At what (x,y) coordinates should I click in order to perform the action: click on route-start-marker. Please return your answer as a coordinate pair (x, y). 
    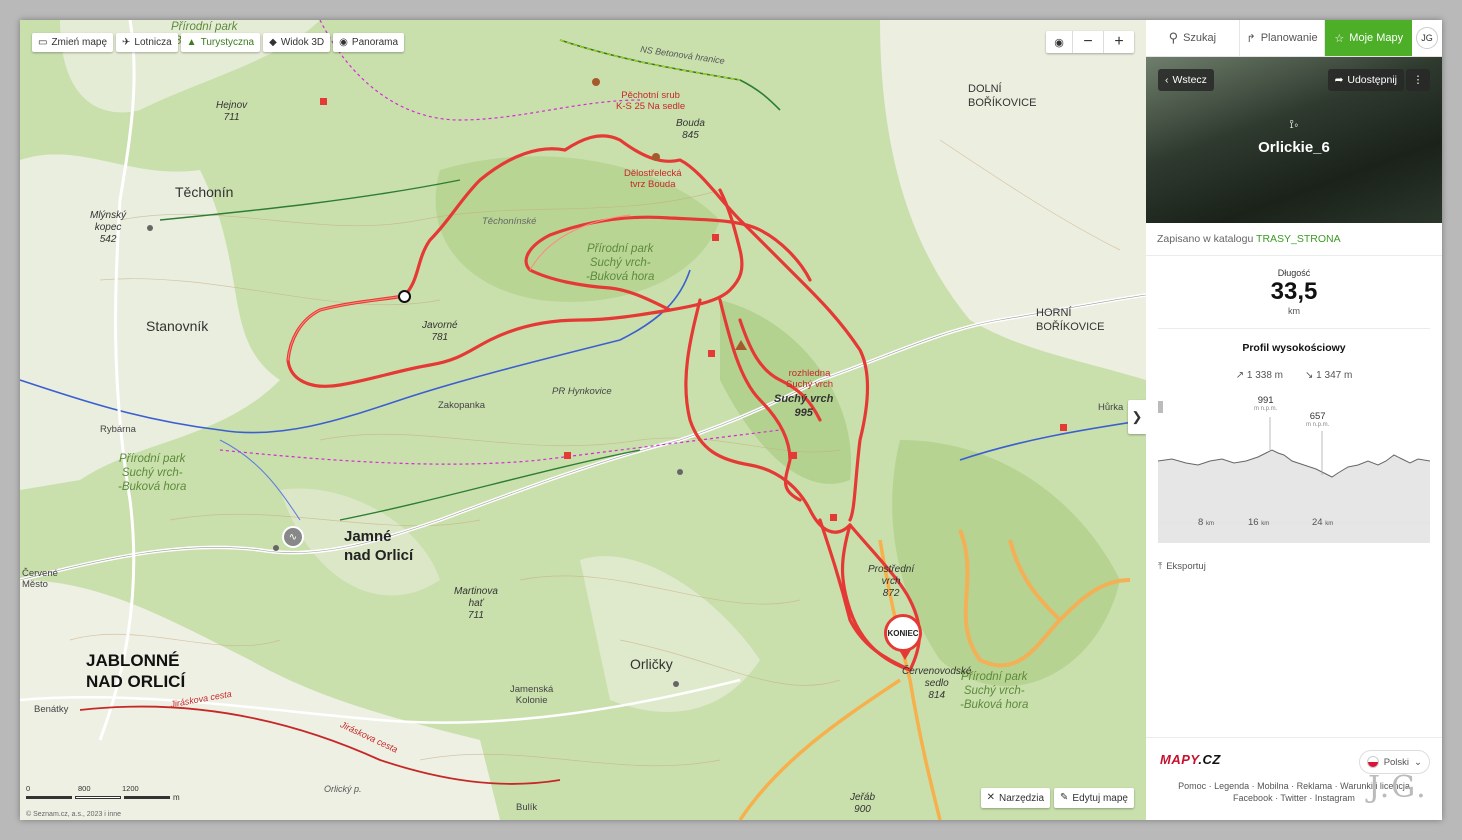
    Looking at the image, I should click on (404, 296).